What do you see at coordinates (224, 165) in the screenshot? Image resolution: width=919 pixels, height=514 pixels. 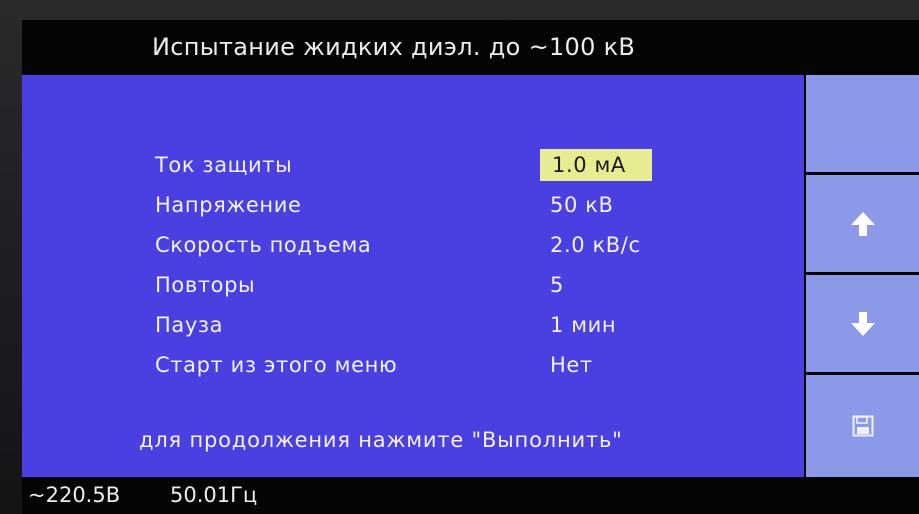 I see `param-label: Ток защиты` at bounding box center [224, 165].